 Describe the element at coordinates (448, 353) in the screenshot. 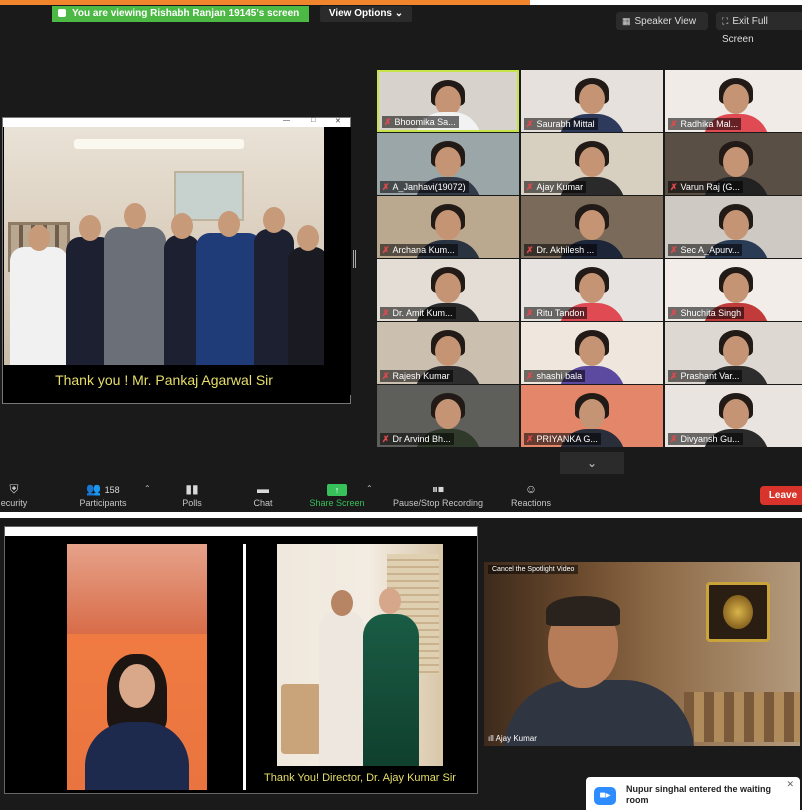

I see `participant-tile: ✗ Rajesh Kumar` at that location.